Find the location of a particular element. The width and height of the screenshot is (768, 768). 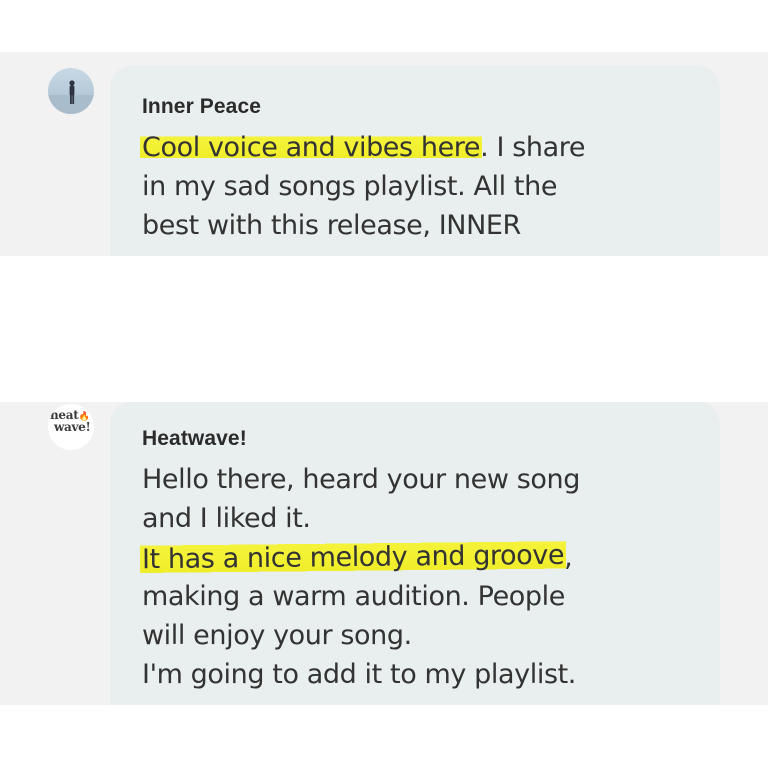

person-standing-on-shore-icon is located at coordinates (71, 91).